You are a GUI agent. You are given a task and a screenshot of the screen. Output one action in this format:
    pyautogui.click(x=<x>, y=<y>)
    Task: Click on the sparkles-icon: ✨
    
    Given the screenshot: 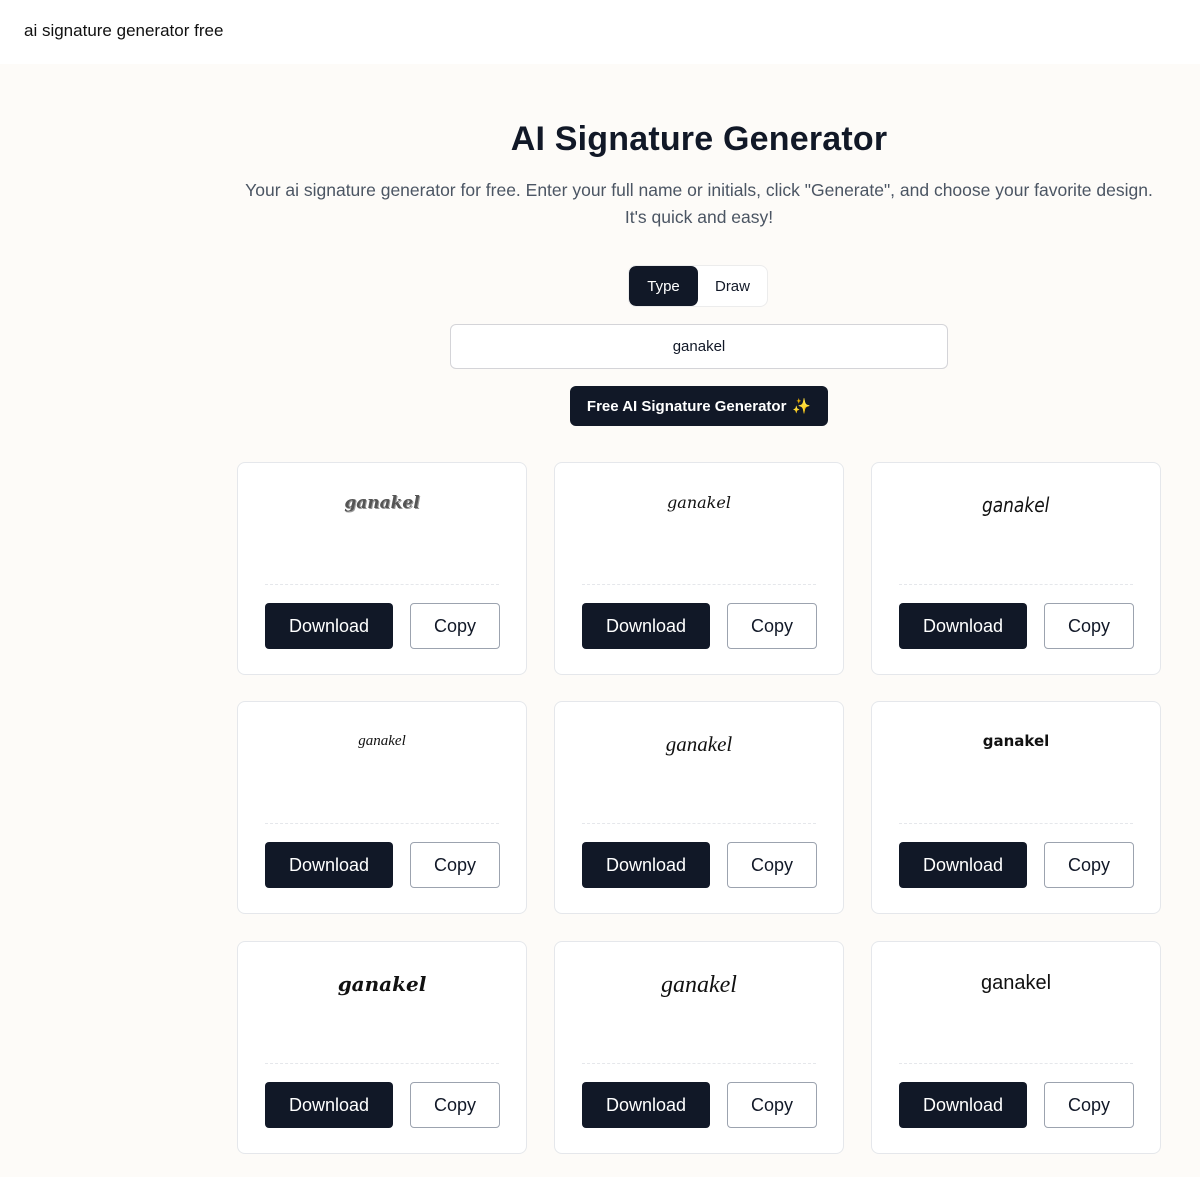 What is the action you would take?
    pyautogui.click(x=802, y=406)
    